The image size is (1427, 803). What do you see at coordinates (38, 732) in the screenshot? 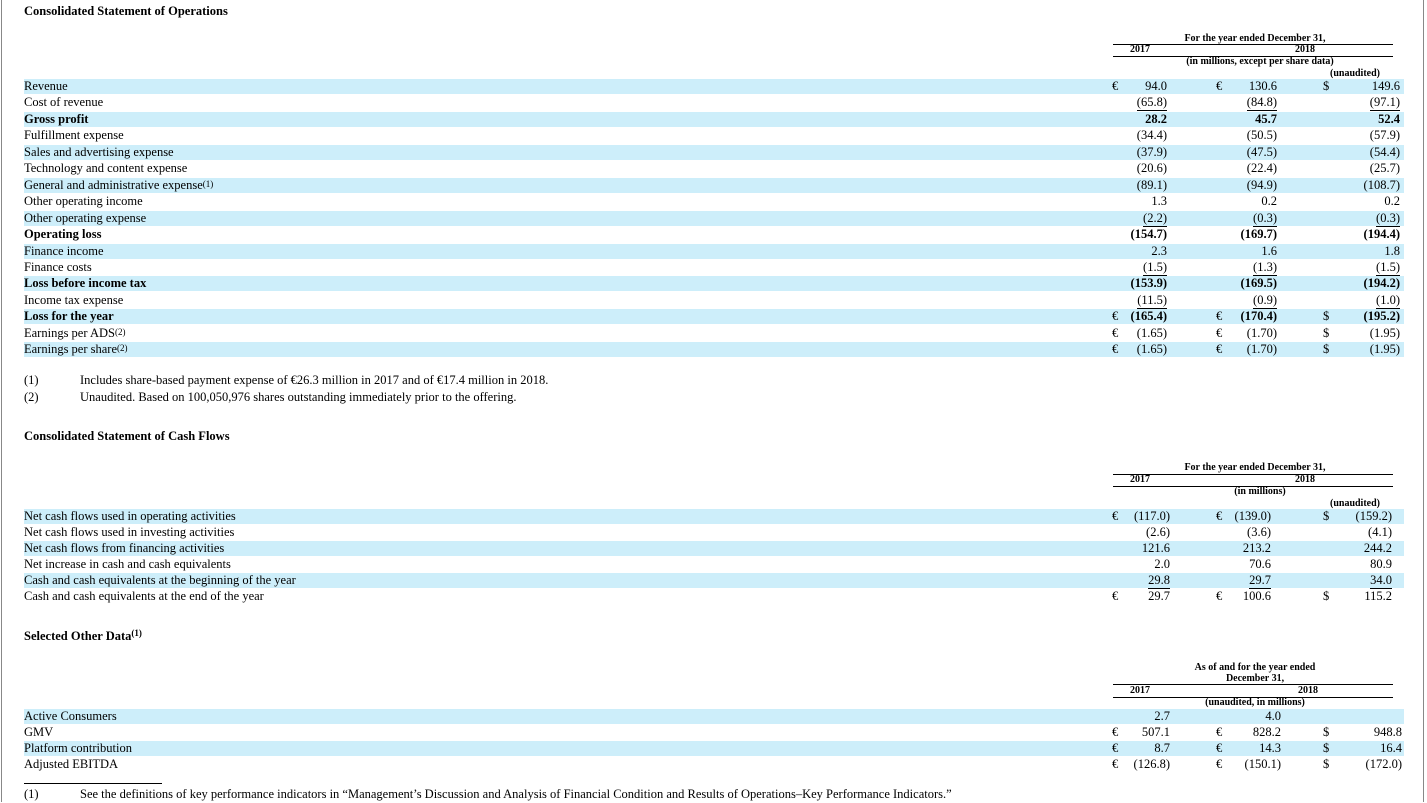
I see `row-label: GMV` at bounding box center [38, 732].